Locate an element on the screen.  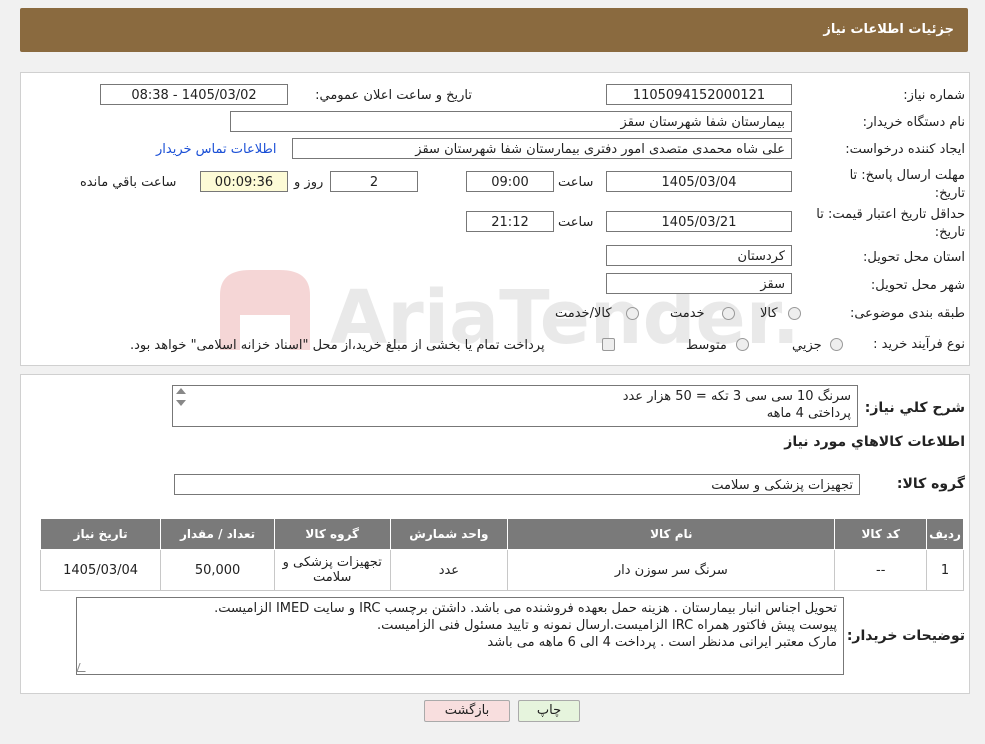
deadline-time-field: 09:00 is located at coordinates (510, 181).